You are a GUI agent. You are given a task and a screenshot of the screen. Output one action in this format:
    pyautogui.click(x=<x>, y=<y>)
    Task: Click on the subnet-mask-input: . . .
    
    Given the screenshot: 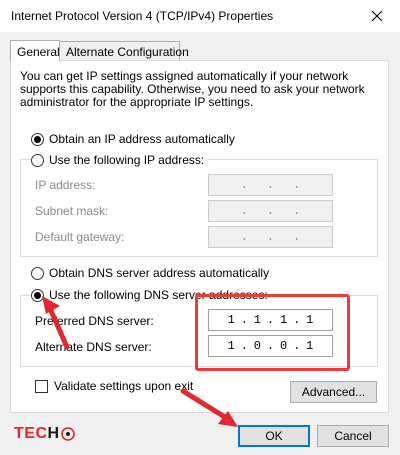 What is the action you would take?
    pyautogui.click(x=270, y=211)
    